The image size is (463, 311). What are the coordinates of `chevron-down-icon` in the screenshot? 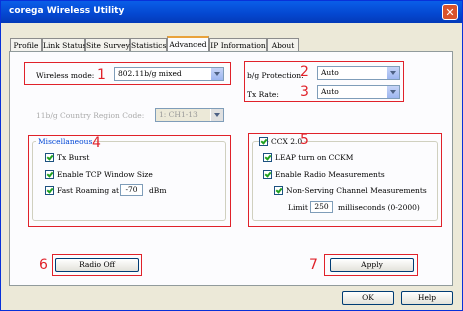 It's located at (216, 115).